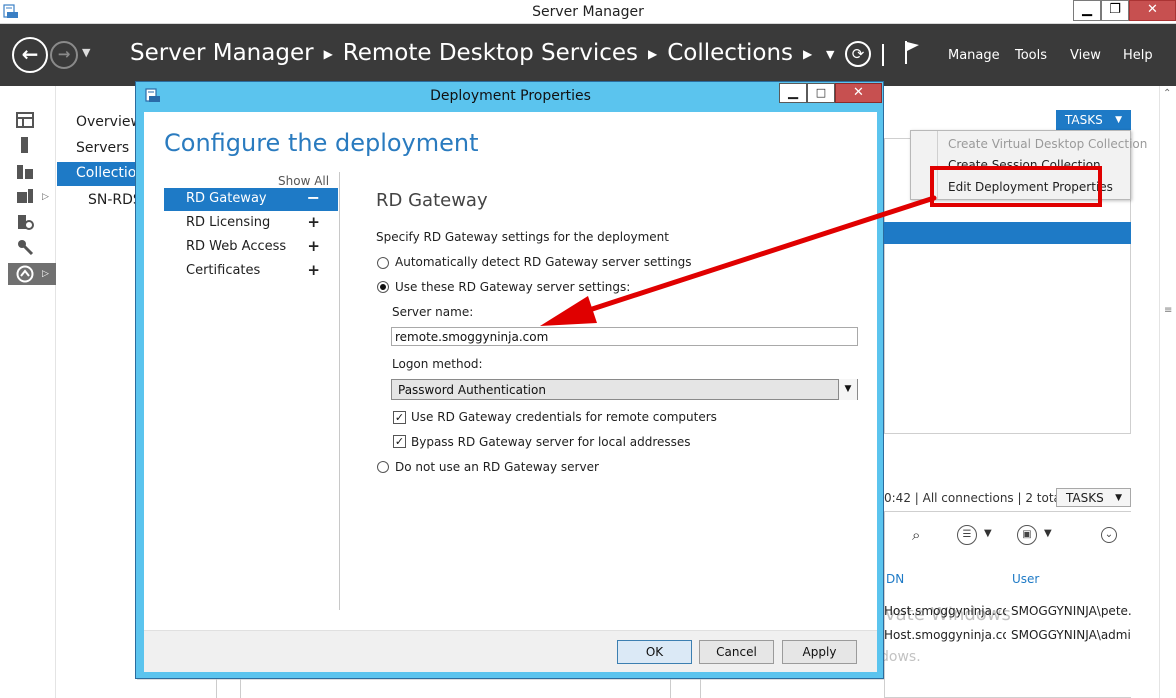 The width and height of the screenshot is (1176, 698). I want to click on radio-use-settings-label: Use these RD Gateway server settings:, so click(512, 287).